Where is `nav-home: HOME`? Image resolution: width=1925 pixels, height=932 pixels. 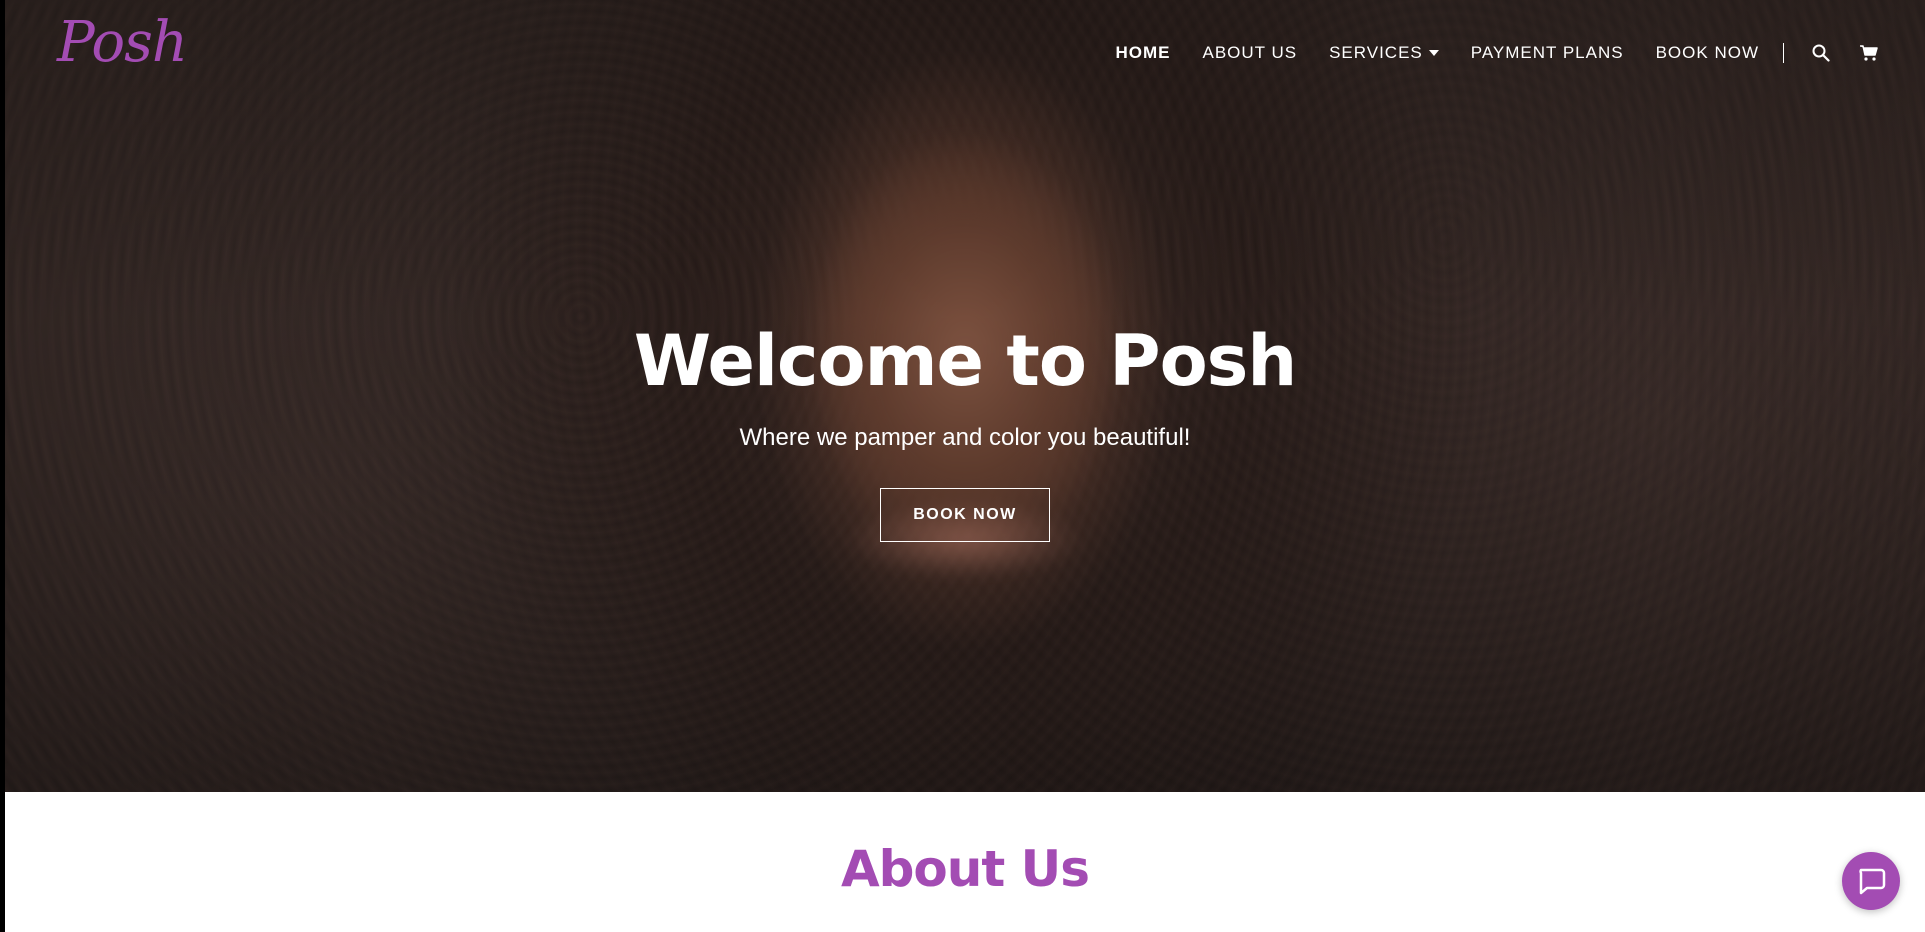 nav-home: HOME is located at coordinates (1143, 53).